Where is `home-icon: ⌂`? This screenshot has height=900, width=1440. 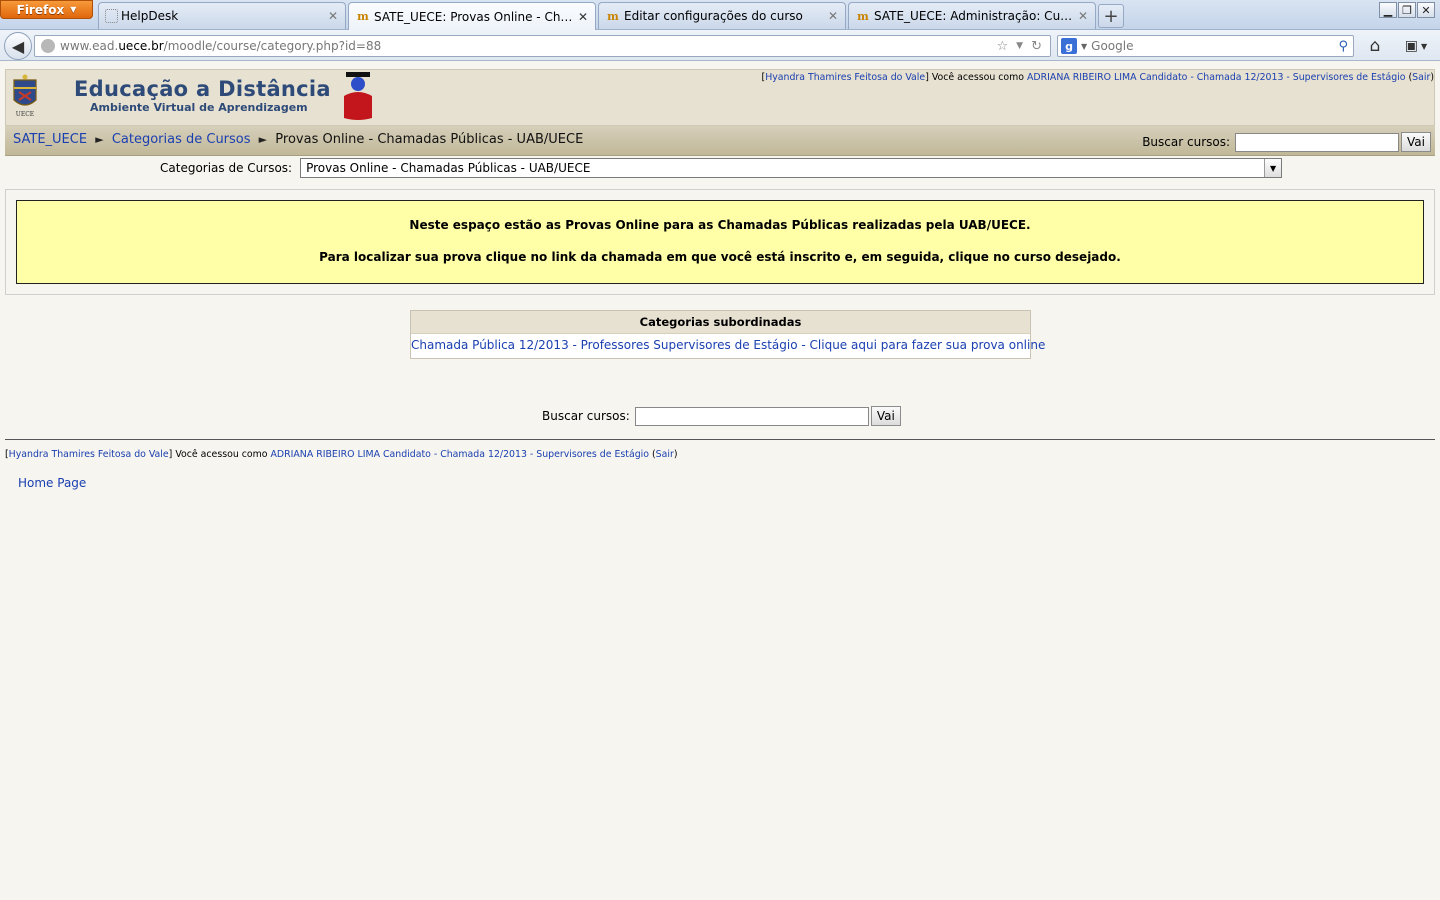 home-icon: ⌂ is located at coordinates (1375, 46).